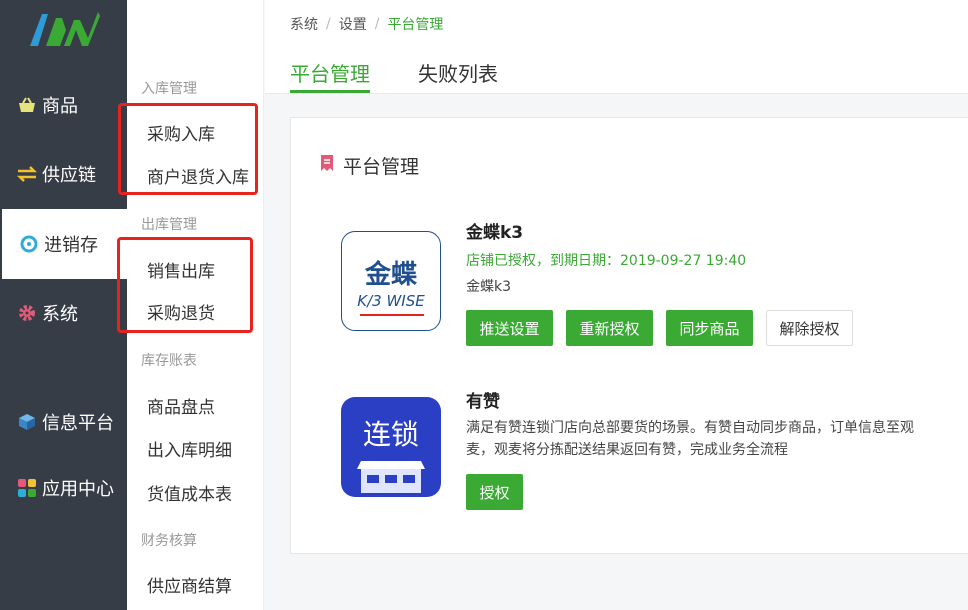  I want to click on nav-item-label: 应用中心, so click(78, 489).